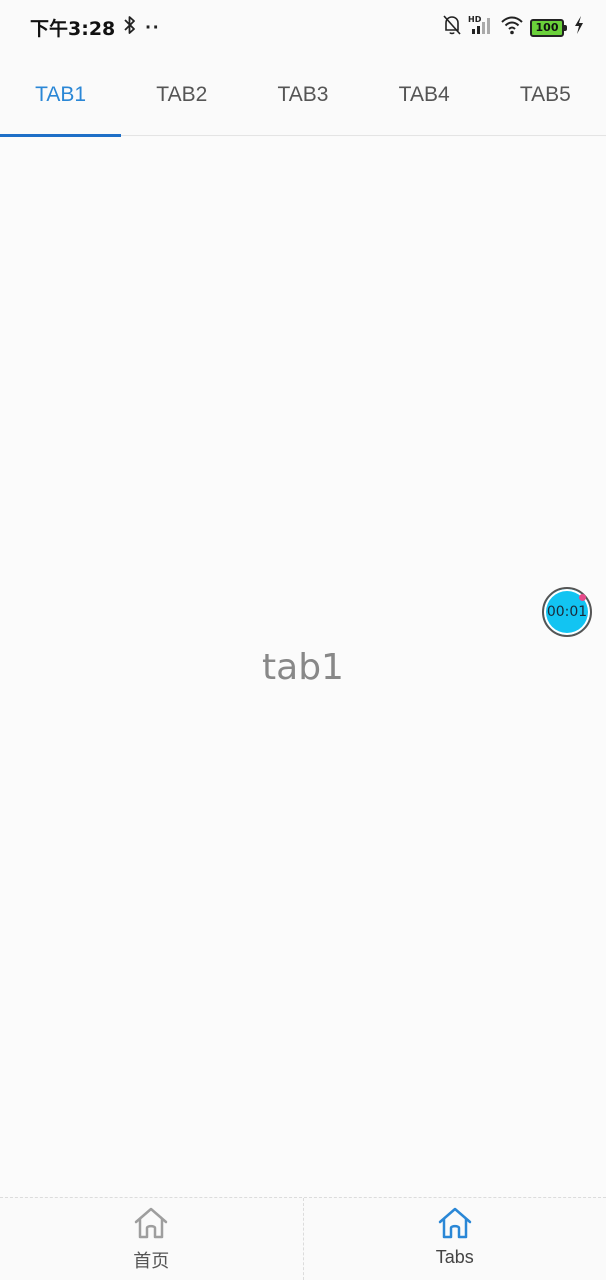  What do you see at coordinates (454, 1257) in the screenshot?
I see `nav-label: Tabs` at bounding box center [454, 1257].